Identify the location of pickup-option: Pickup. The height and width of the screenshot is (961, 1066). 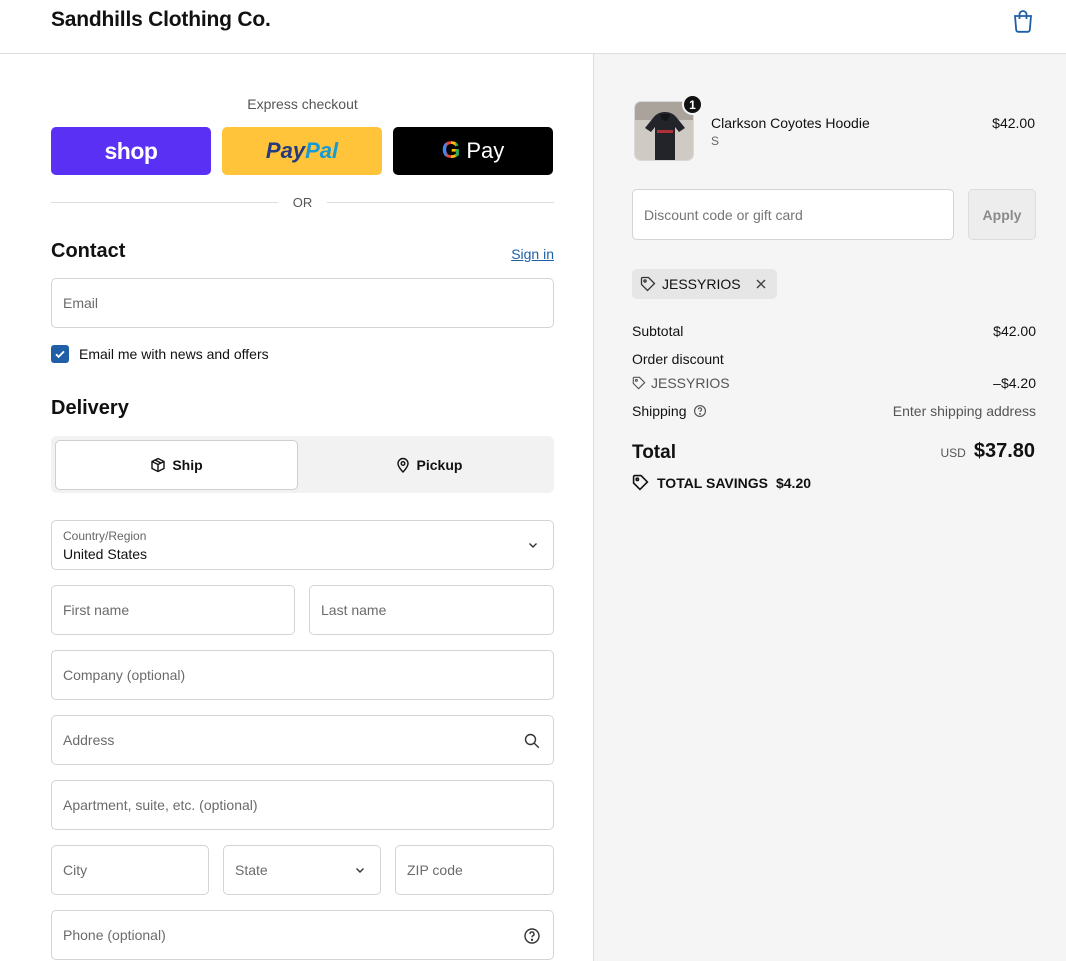
(428, 465).